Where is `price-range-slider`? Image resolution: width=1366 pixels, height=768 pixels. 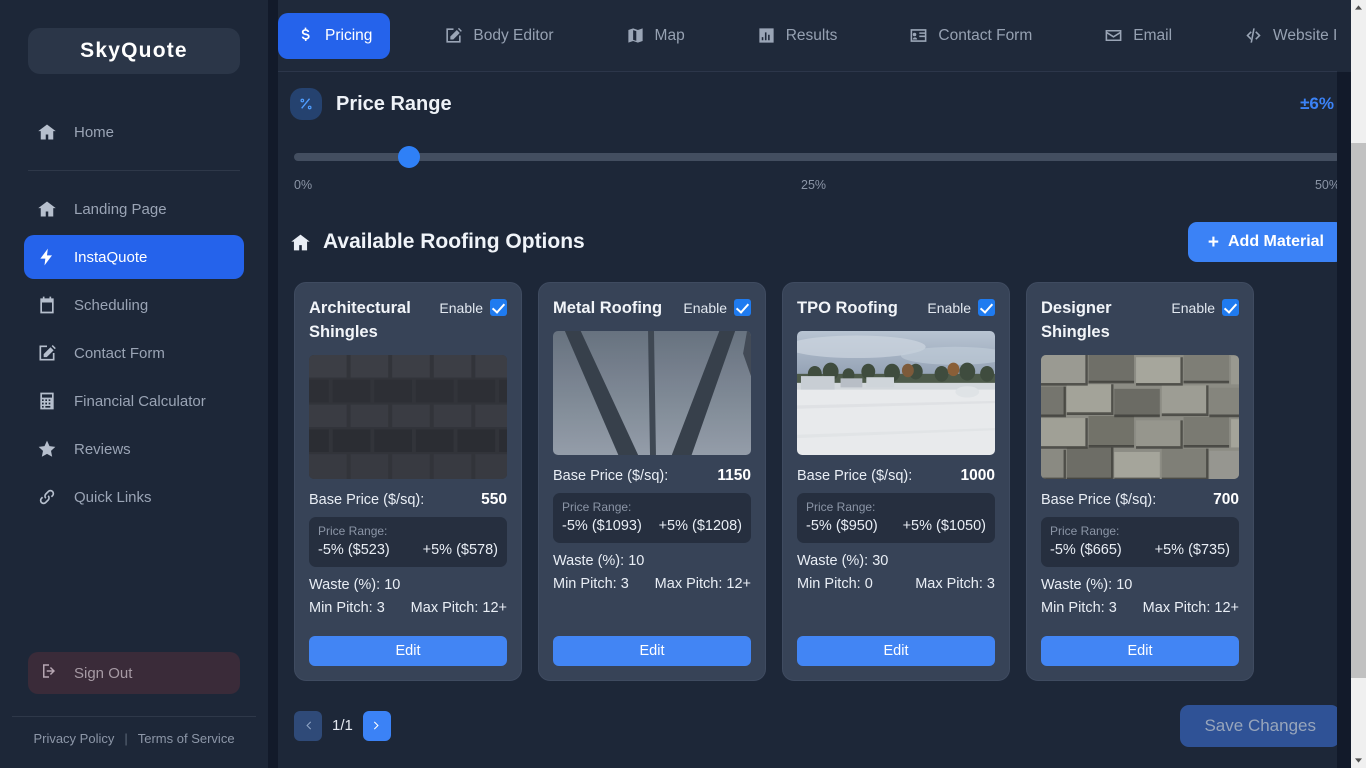
price-range-slider is located at coordinates (817, 157).